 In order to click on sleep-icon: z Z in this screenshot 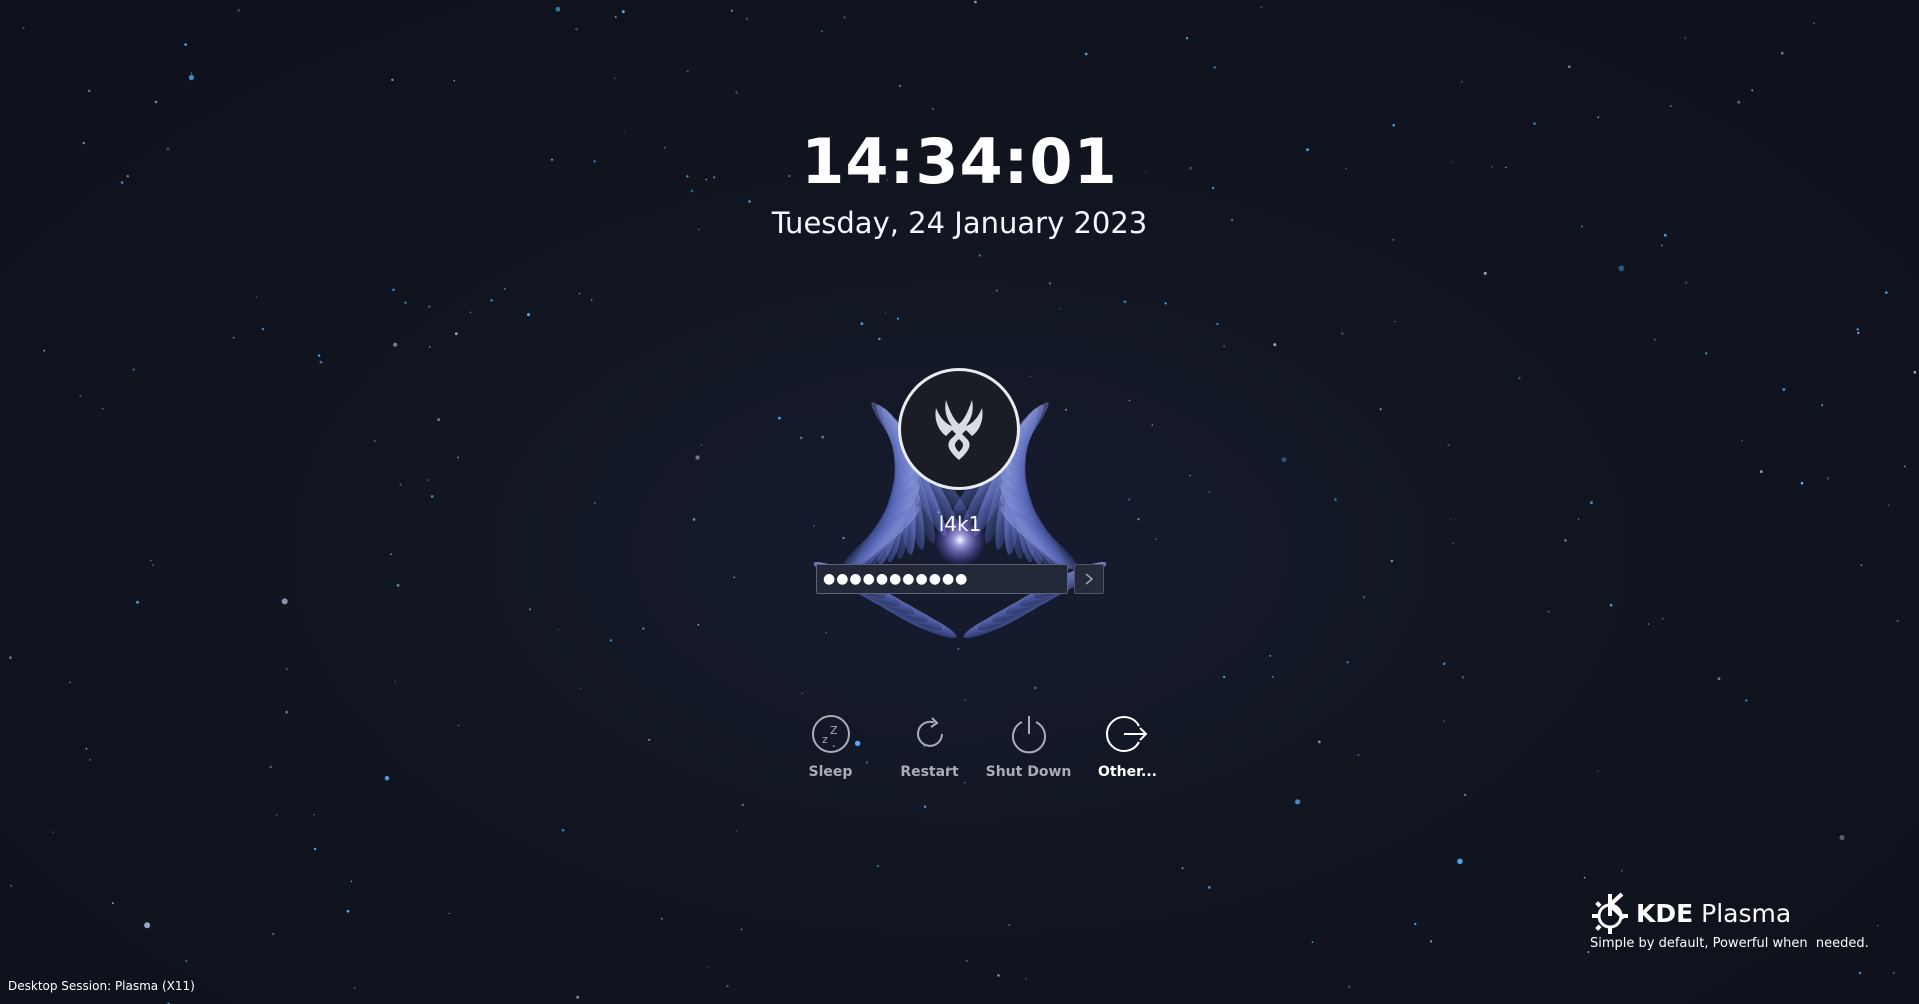, I will do `click(831, 734)`.